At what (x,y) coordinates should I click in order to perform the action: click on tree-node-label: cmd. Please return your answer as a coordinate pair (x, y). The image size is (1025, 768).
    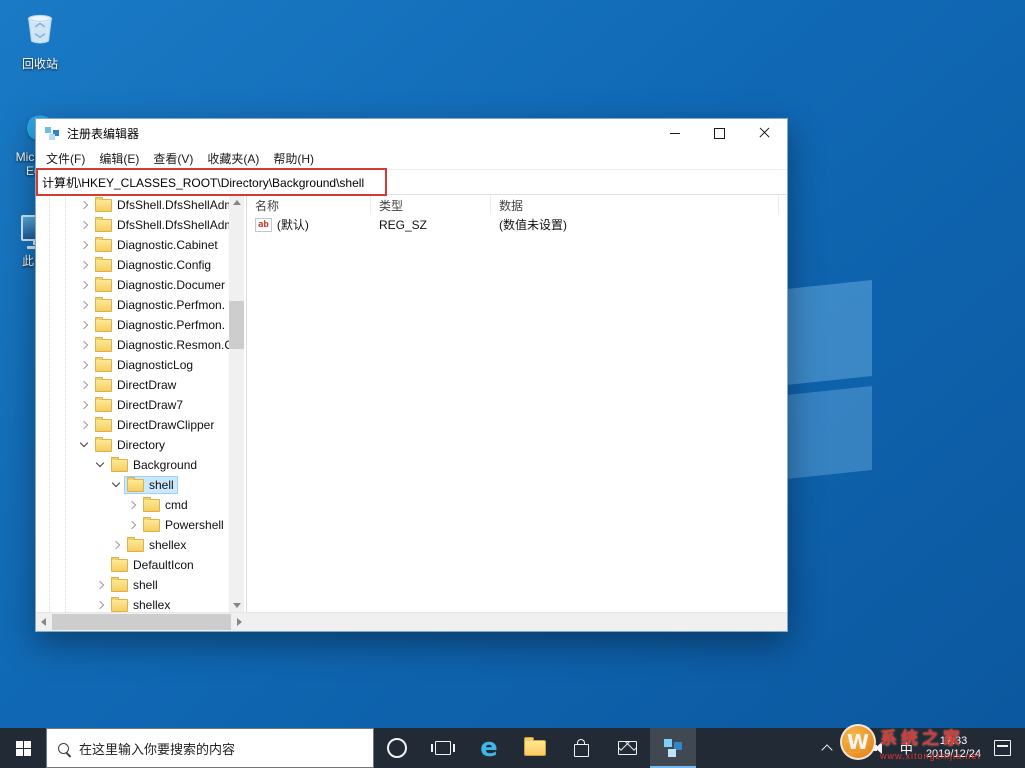
    Looking at the image, I should click on (176, 505).